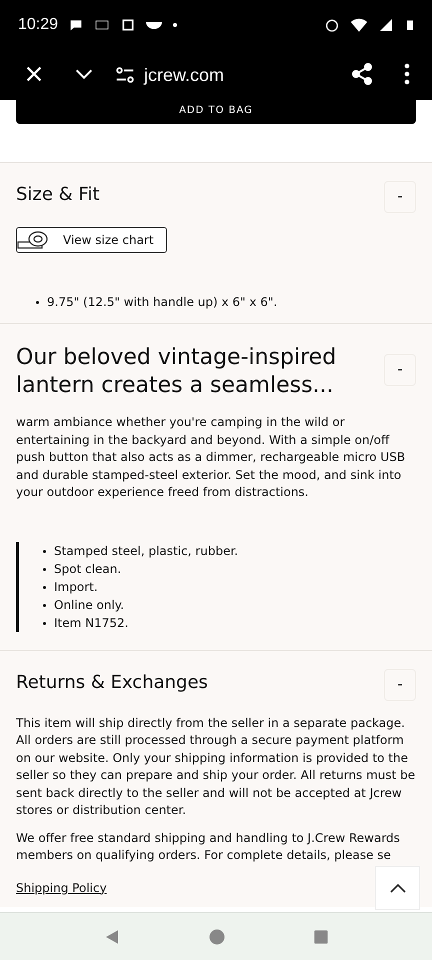 The image size is (432, 960). I want to click on home-icon, so click(217, 937).